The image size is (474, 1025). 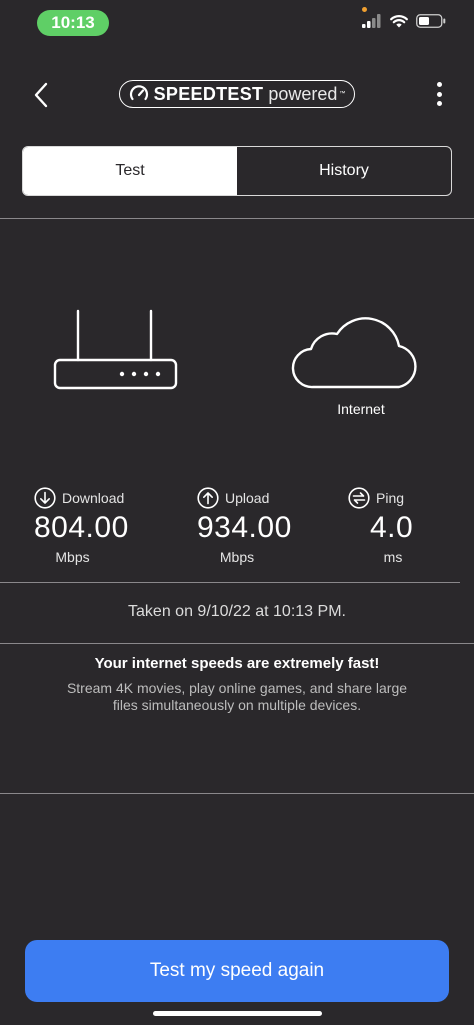 What do you see at coordinates (393, 557) in the screenshot?
I see `ping-unit: ms` at bounding box center [393, 557].